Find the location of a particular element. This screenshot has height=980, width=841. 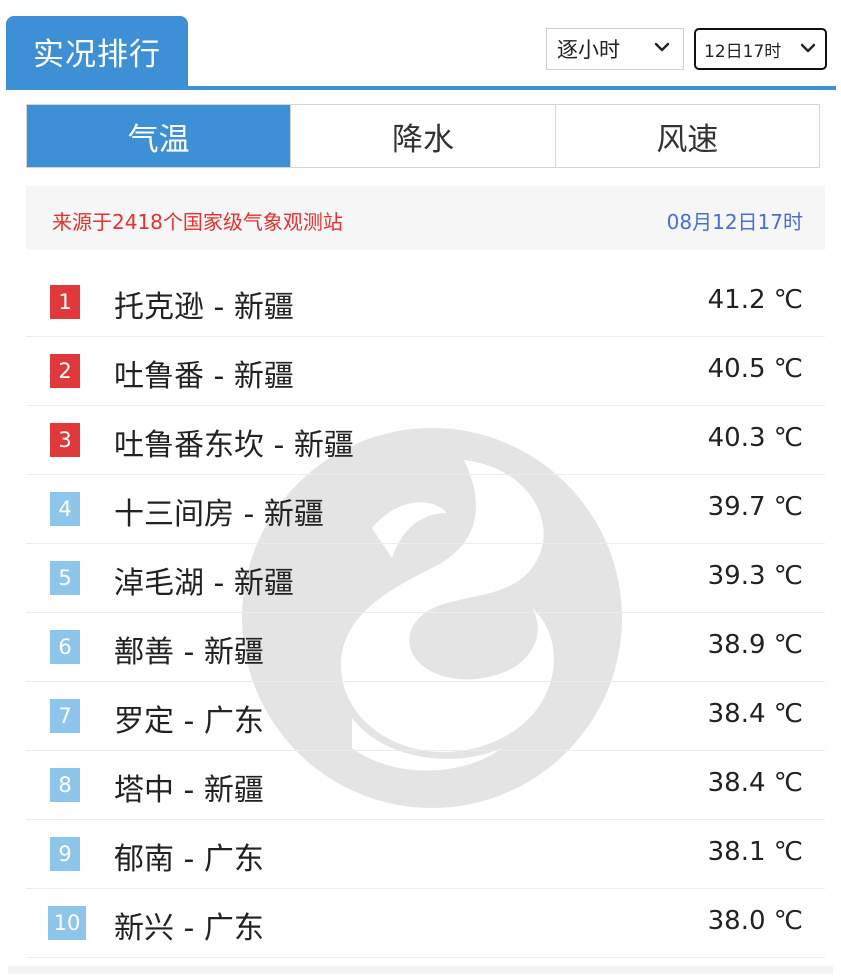

source-text: 来源于2418个国家级气象观测站 is located at coordinates (197, 222).